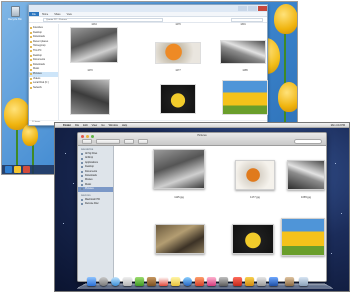  What do you see at coordinates (77, 125) in the screenshot?
I see `menu-file: File` at bounding box center [77, 125].